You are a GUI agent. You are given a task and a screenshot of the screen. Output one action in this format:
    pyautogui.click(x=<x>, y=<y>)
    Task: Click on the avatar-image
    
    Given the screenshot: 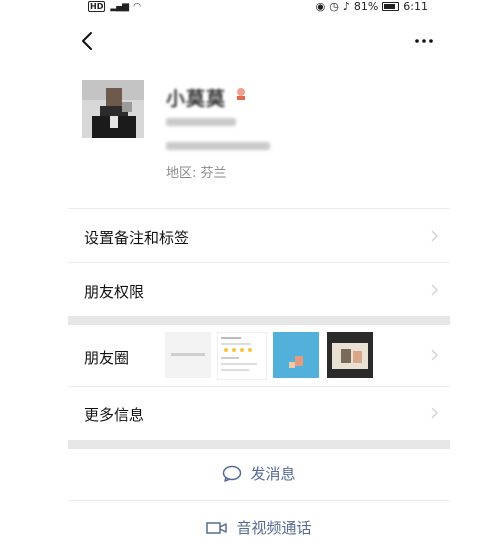 What is the action you would take?
    pyautogui.click(x=113, y=109)
    